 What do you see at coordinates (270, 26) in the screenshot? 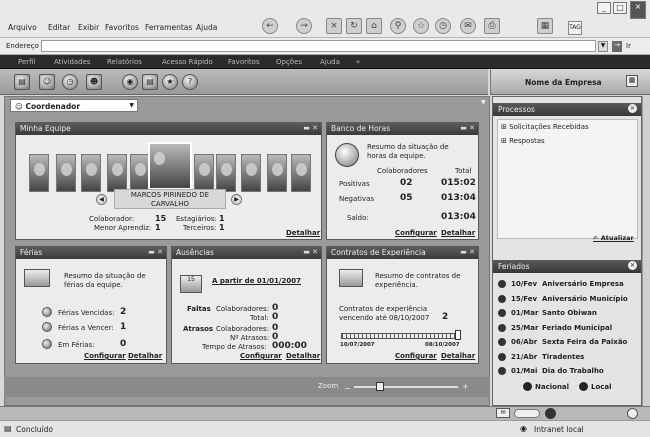
I see `back-icon: ←` at bounding box center [270, 26].